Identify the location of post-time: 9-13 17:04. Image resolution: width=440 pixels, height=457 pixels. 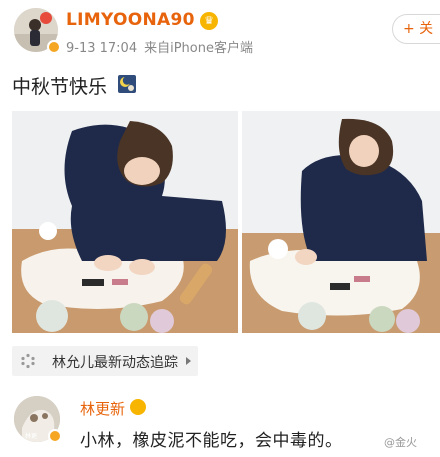
(102, 48).